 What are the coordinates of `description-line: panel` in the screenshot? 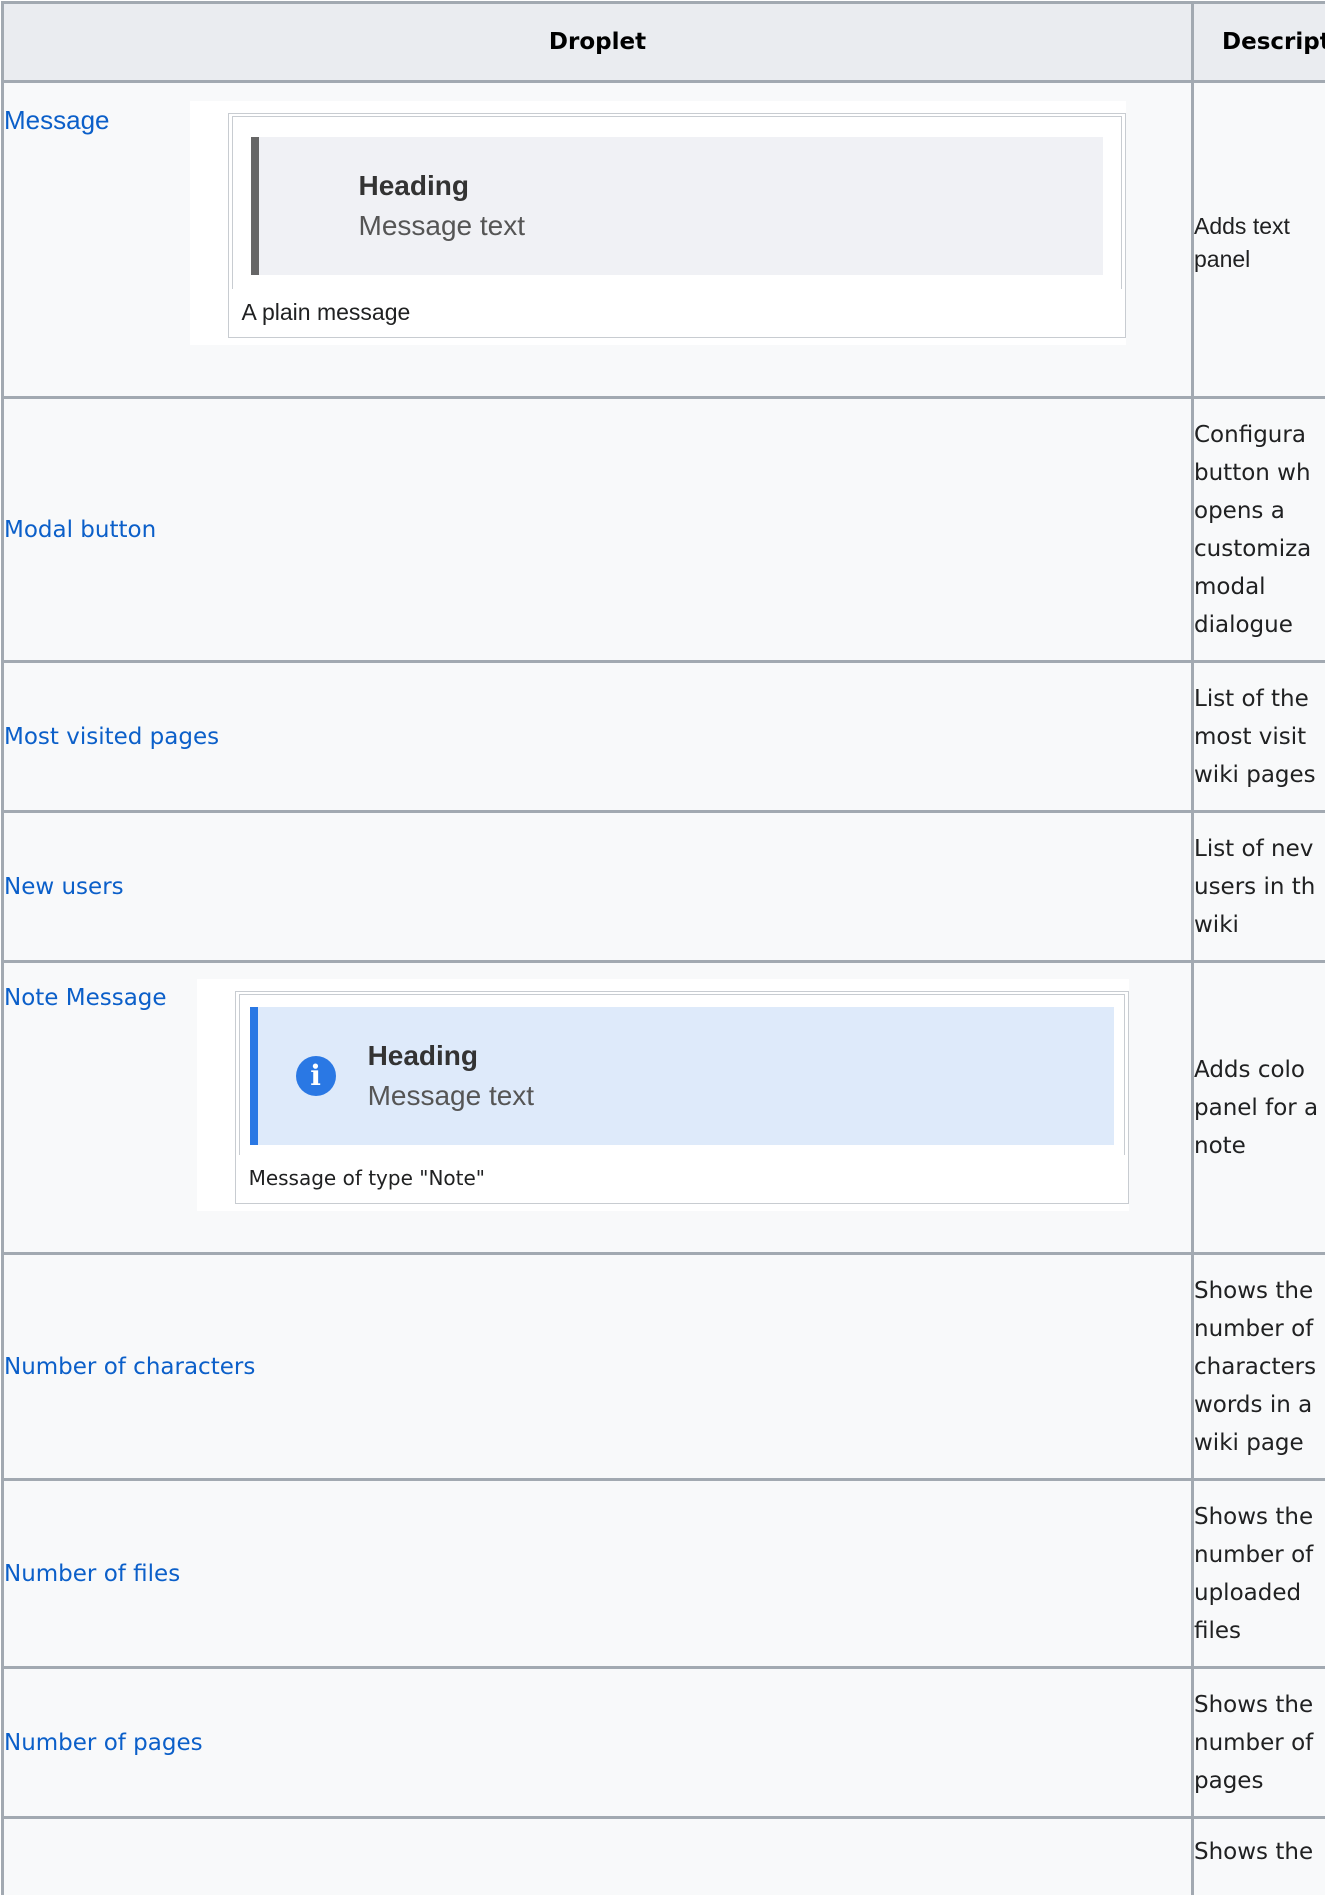 It's located at (1222, 258).